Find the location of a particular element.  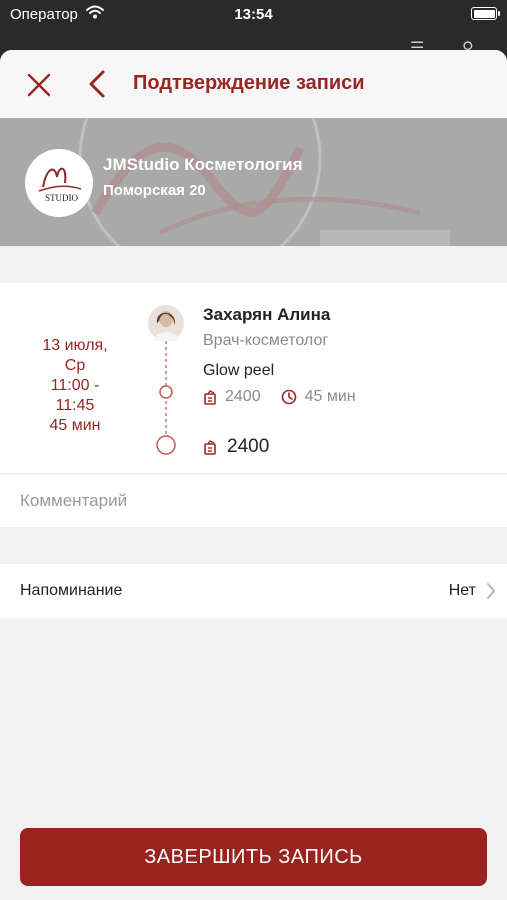

close-icon is located at coordinates (39, 85).